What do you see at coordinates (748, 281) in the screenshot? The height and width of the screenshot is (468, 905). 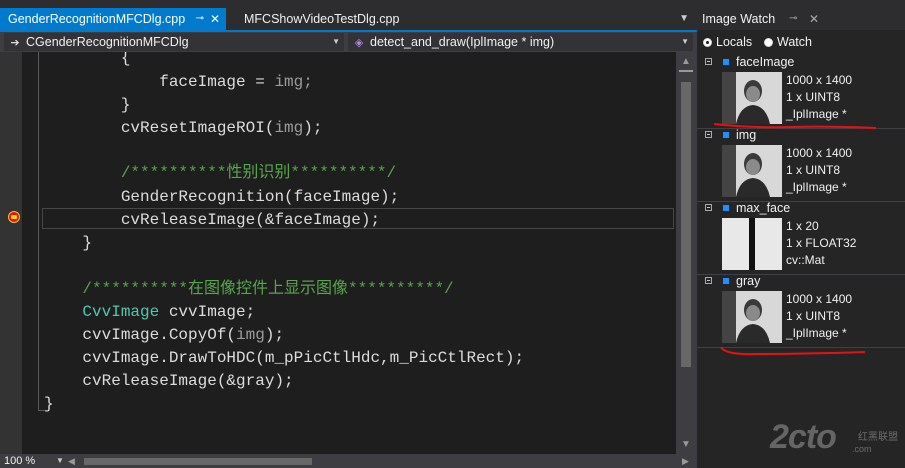 I see `item-name: gray` at bounding box center [748, 281].